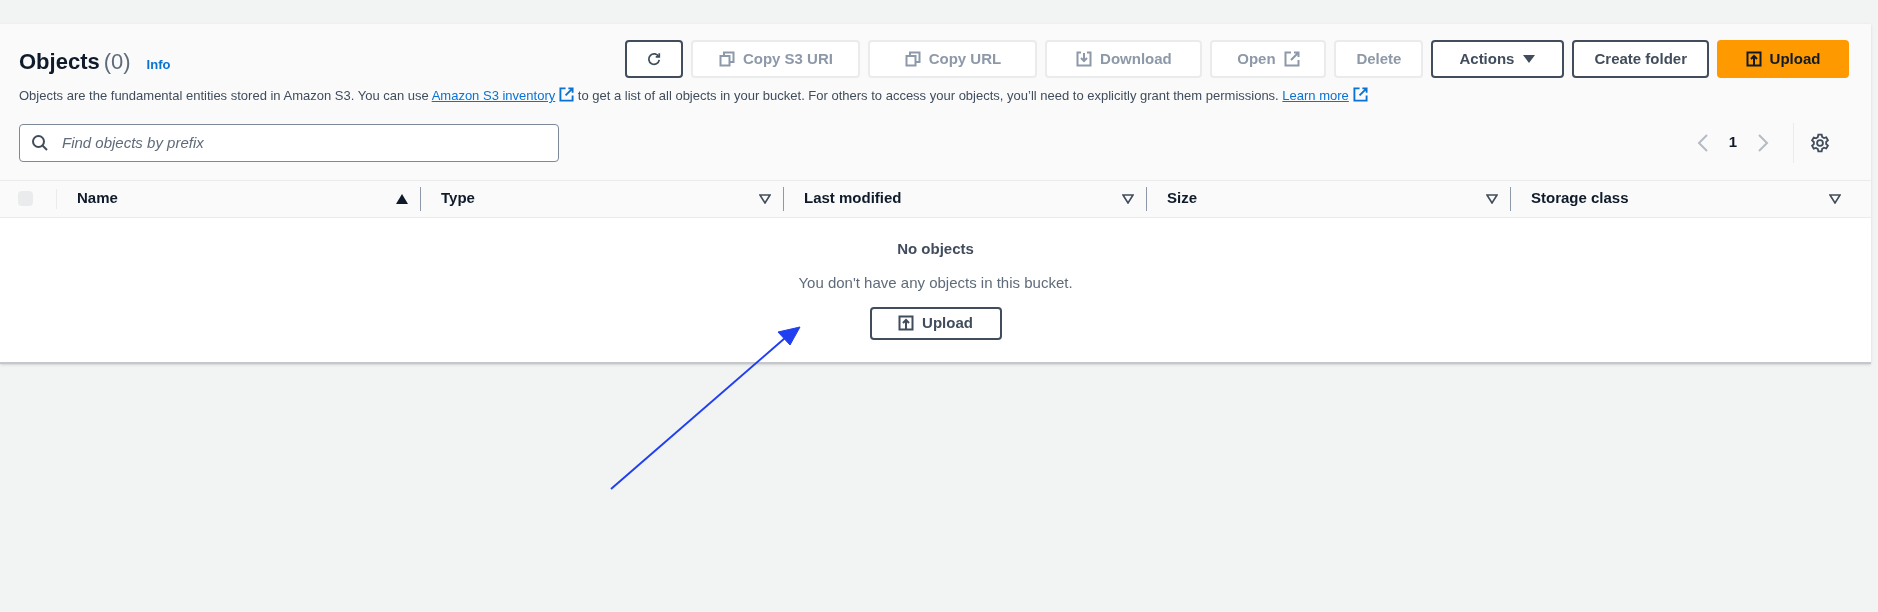  Describe the element at coordinates (1640, 59) in the screenshot. I see `toolbar-button: Create folder` at that location.